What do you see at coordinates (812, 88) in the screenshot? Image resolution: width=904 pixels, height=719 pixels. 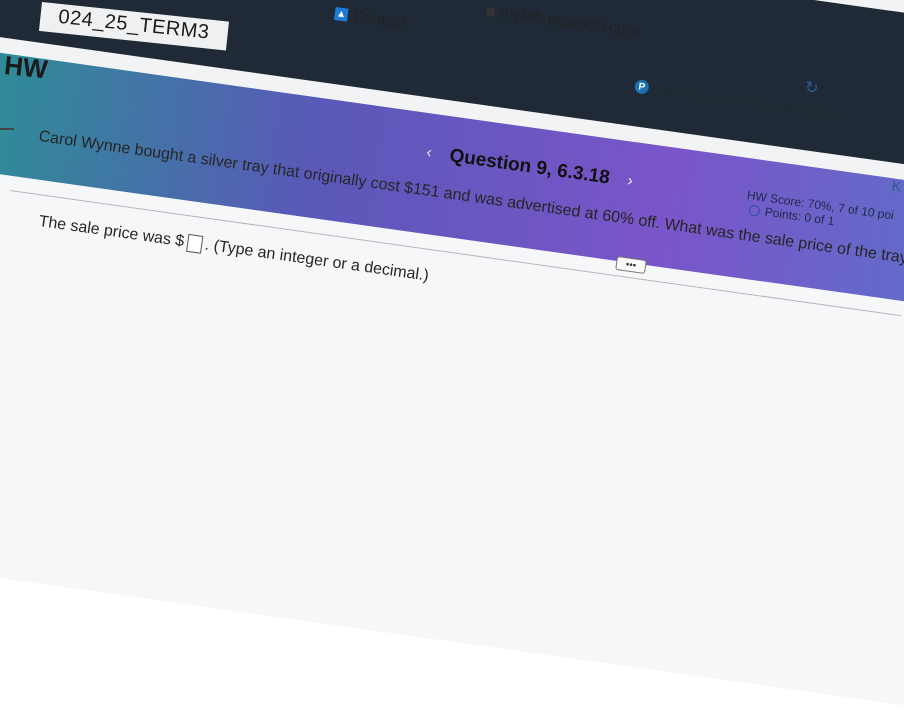 I see `reload-icon: ↻` at bounding box center [812, 88].